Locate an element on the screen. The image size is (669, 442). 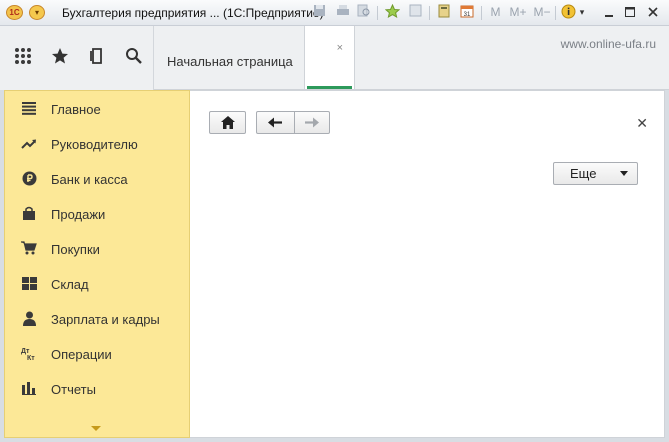
sidebar-item-operations: Дт Кт Операции is located at coordinates (97, 354).